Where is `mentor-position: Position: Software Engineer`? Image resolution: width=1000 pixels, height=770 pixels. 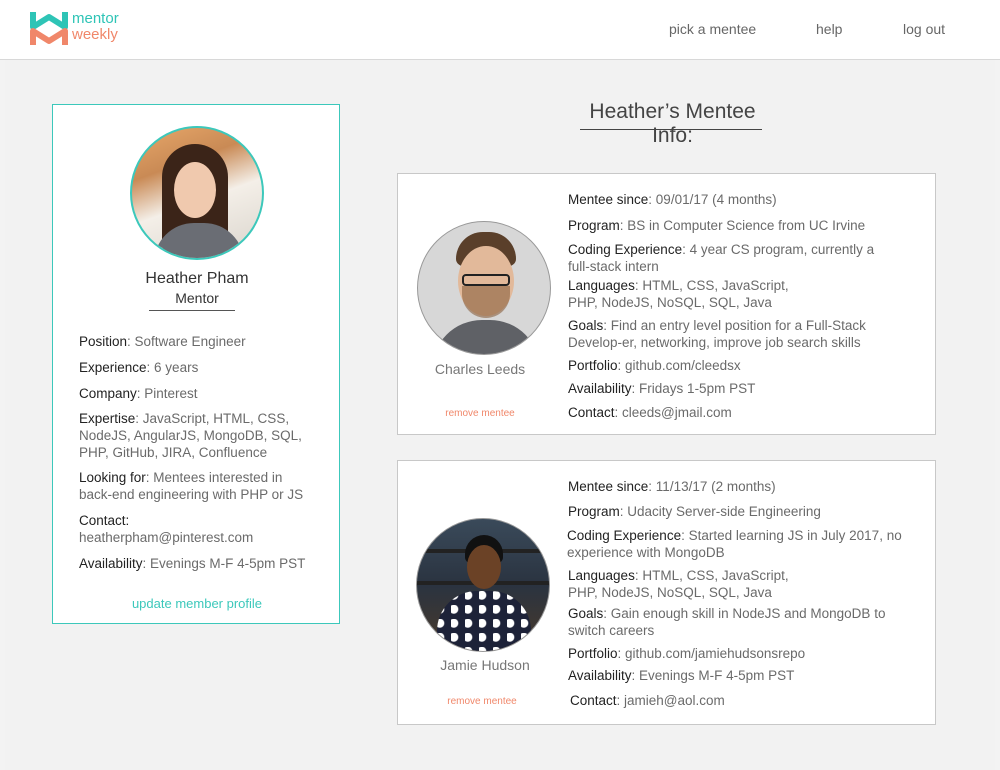 mentor-position: Position: Software Engineer is located at coordinates (162, 341).